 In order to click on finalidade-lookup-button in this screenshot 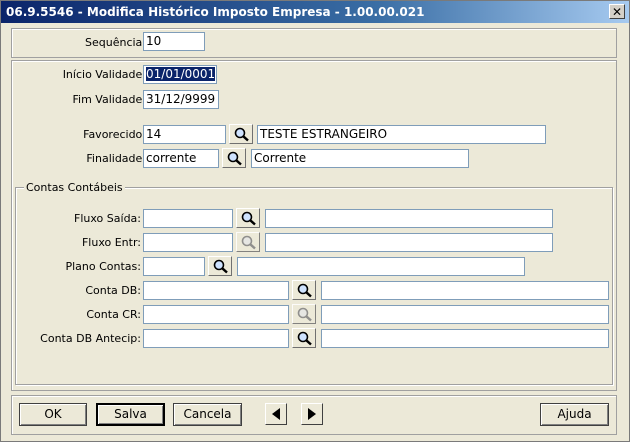, I will do `click(234, 158)`.